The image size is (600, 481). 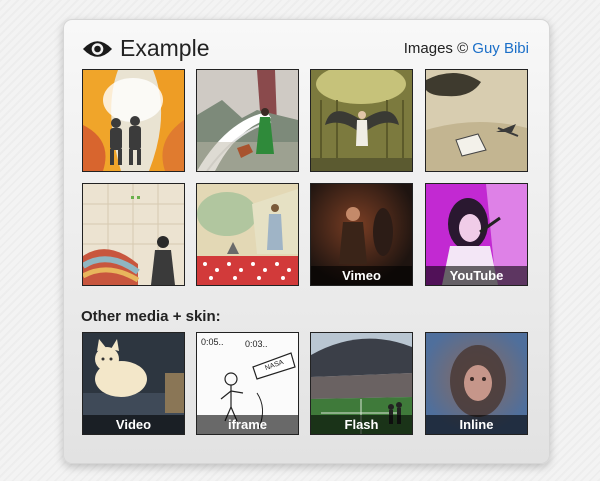 I want to click on iframe-sketch-text-2: 0:03.., so click(x=256, y=344).